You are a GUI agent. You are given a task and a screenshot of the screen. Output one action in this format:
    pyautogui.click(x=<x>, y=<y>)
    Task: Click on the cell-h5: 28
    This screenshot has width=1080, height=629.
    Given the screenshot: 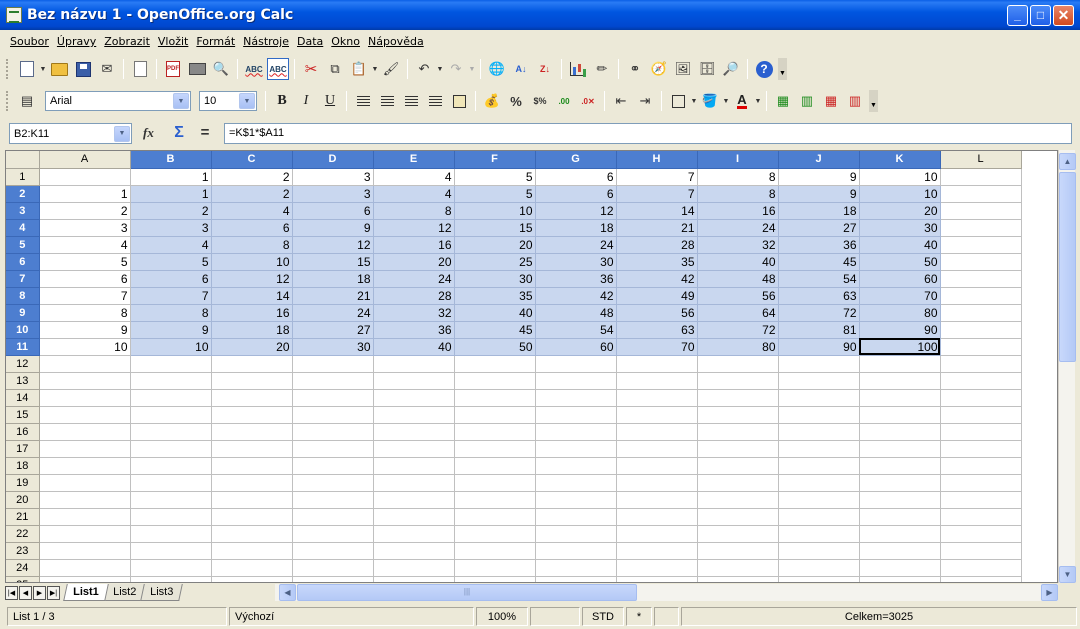 What is the action you would take?
    pyautogui.click(x=657, y=245)
    